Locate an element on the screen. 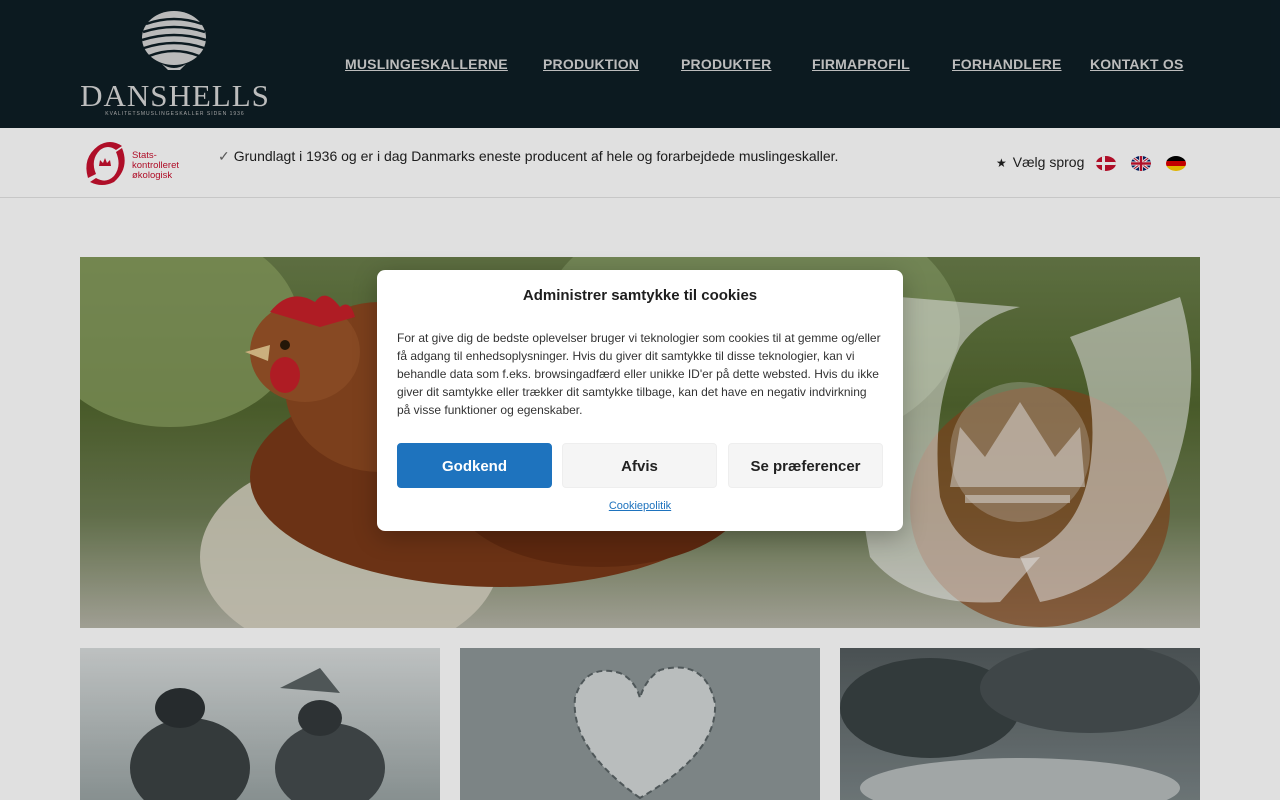 The width and height of the screenshot is (1280, 800). deny-button: Afvis is located at coordinates (639, 465).